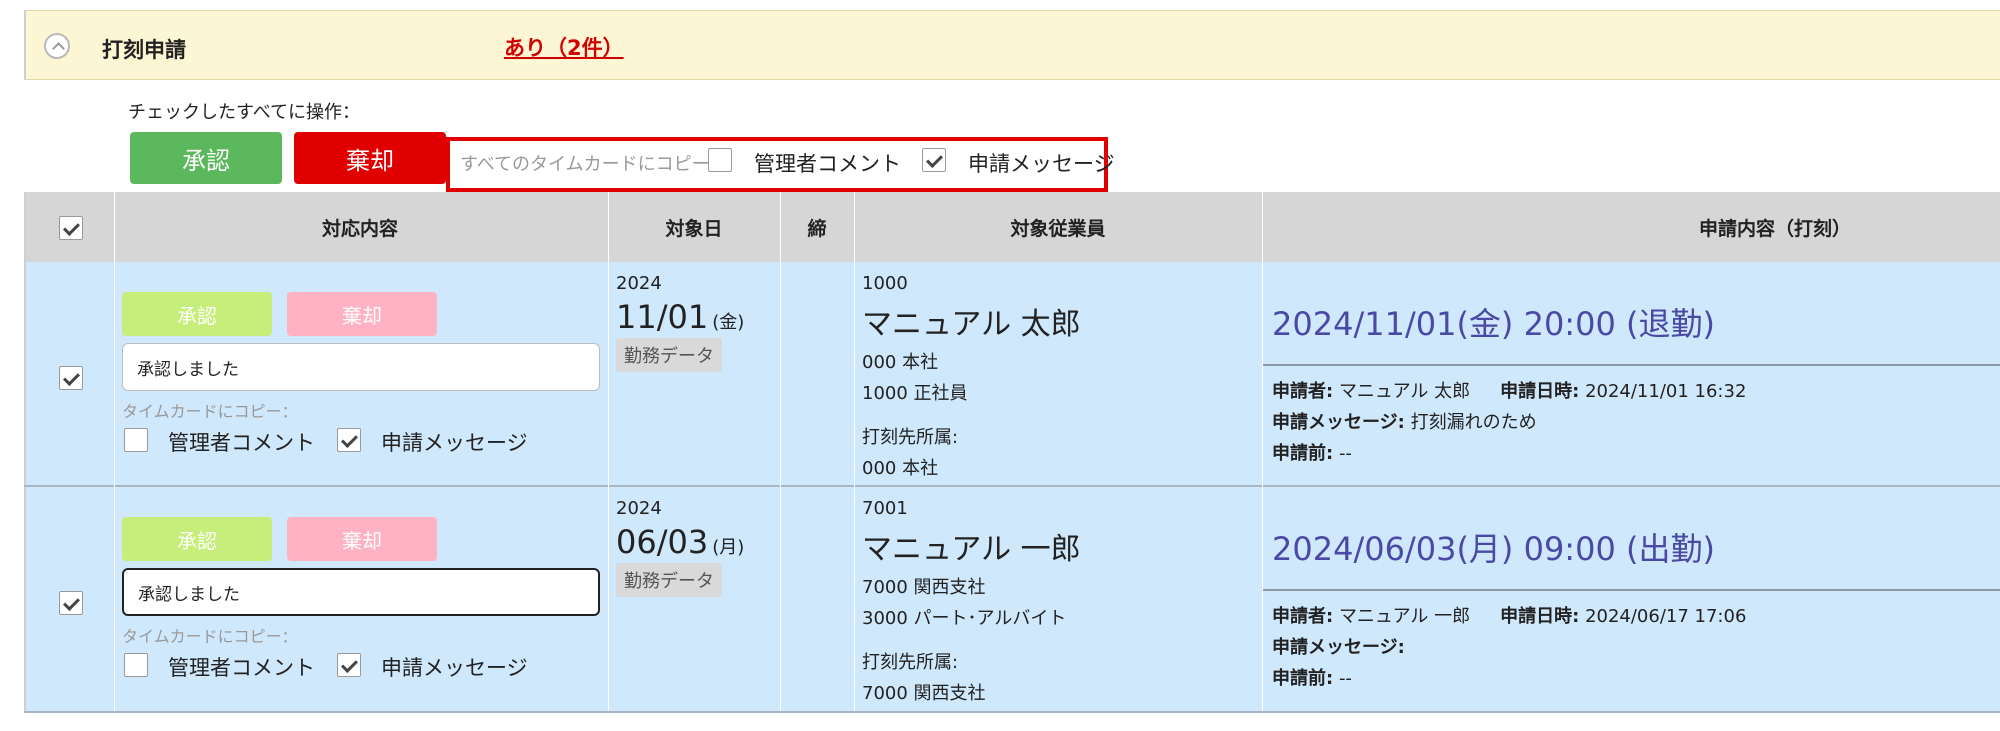 This screenshot has height=731, width=2000. I want to click on employee-name: マニュアル 太郎, so click(971, 324).